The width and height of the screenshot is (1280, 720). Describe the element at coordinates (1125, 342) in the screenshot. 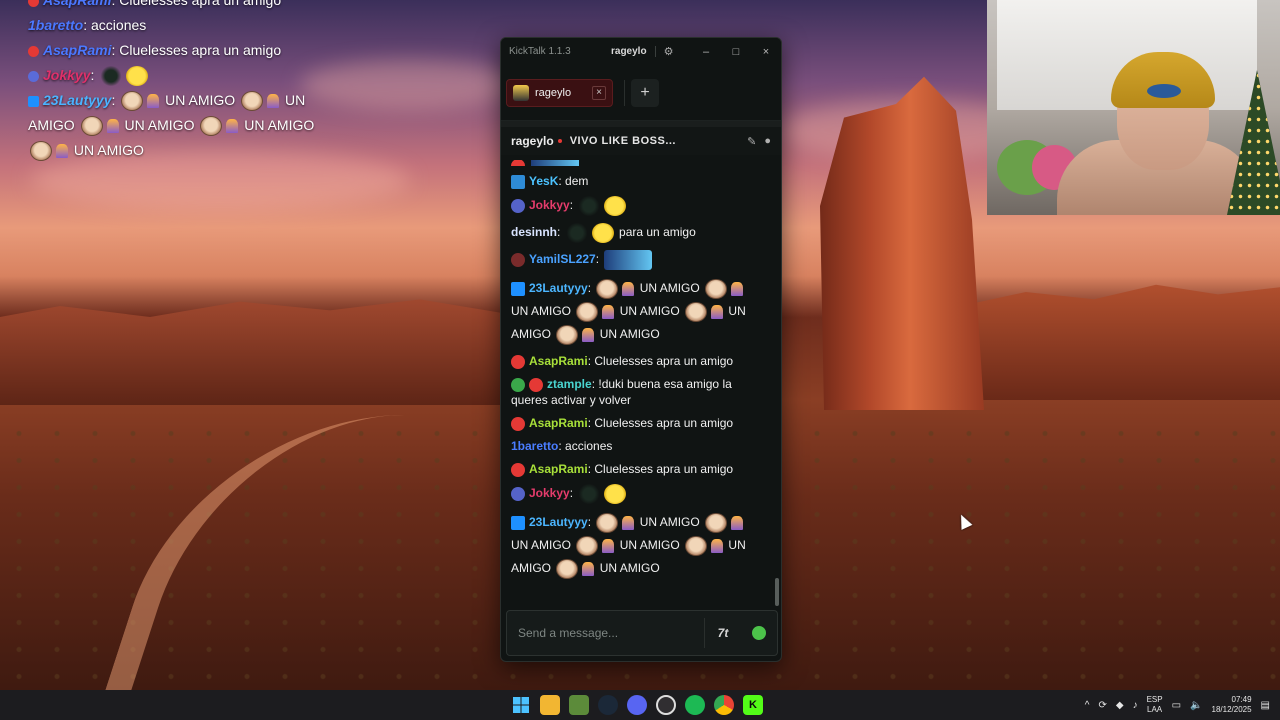

I see `rock-ridge-right` at that location.